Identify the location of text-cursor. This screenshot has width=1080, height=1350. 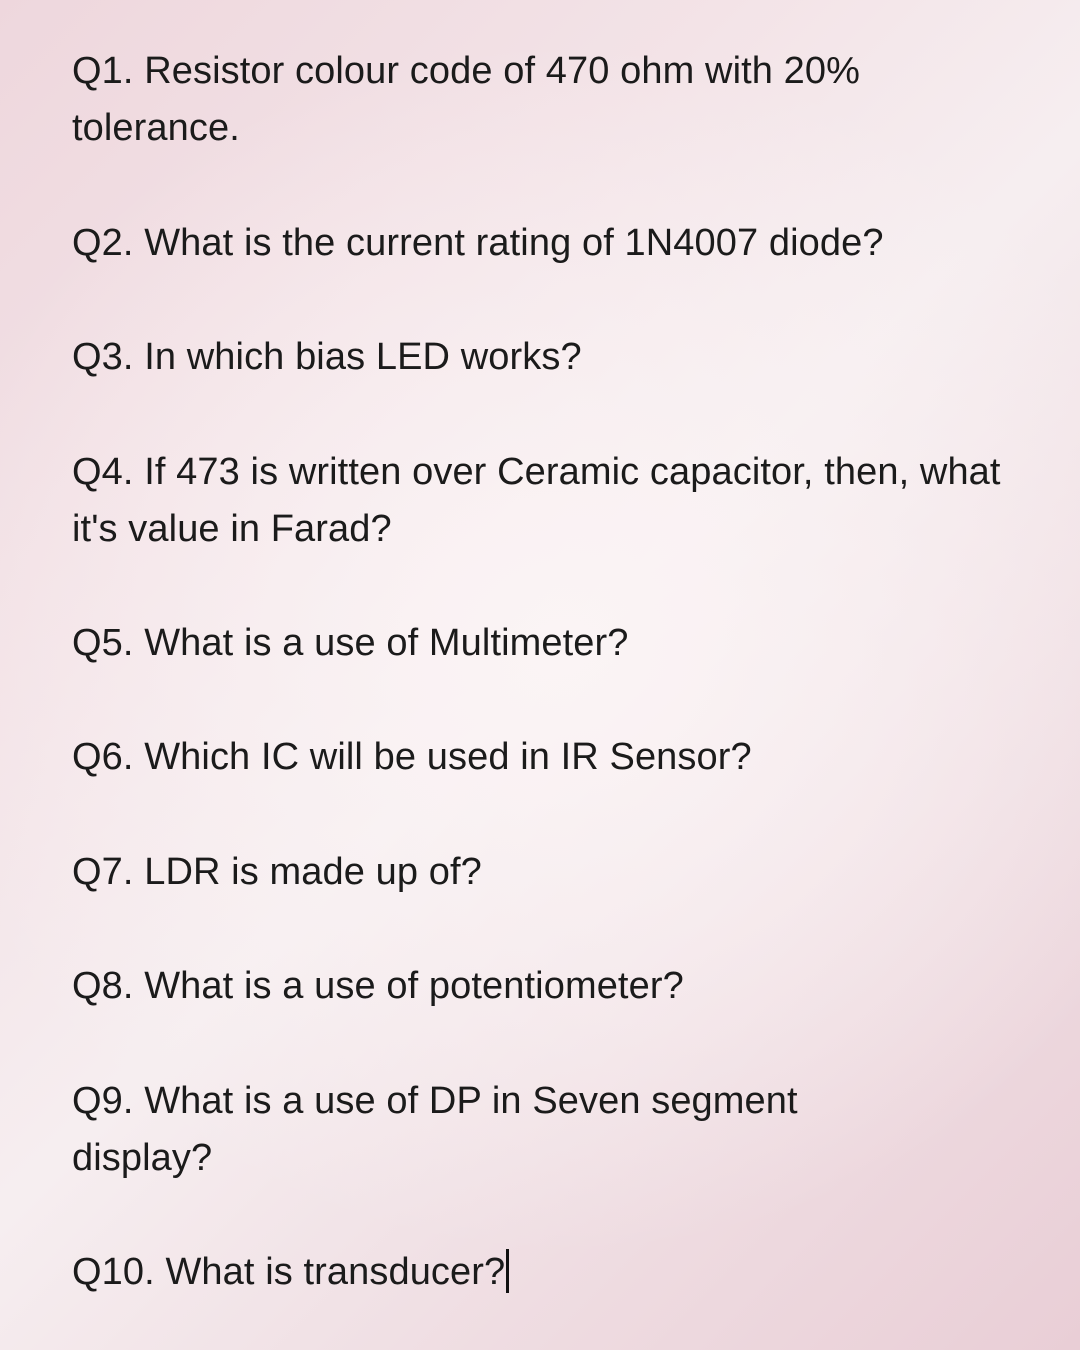
(508, 1271).